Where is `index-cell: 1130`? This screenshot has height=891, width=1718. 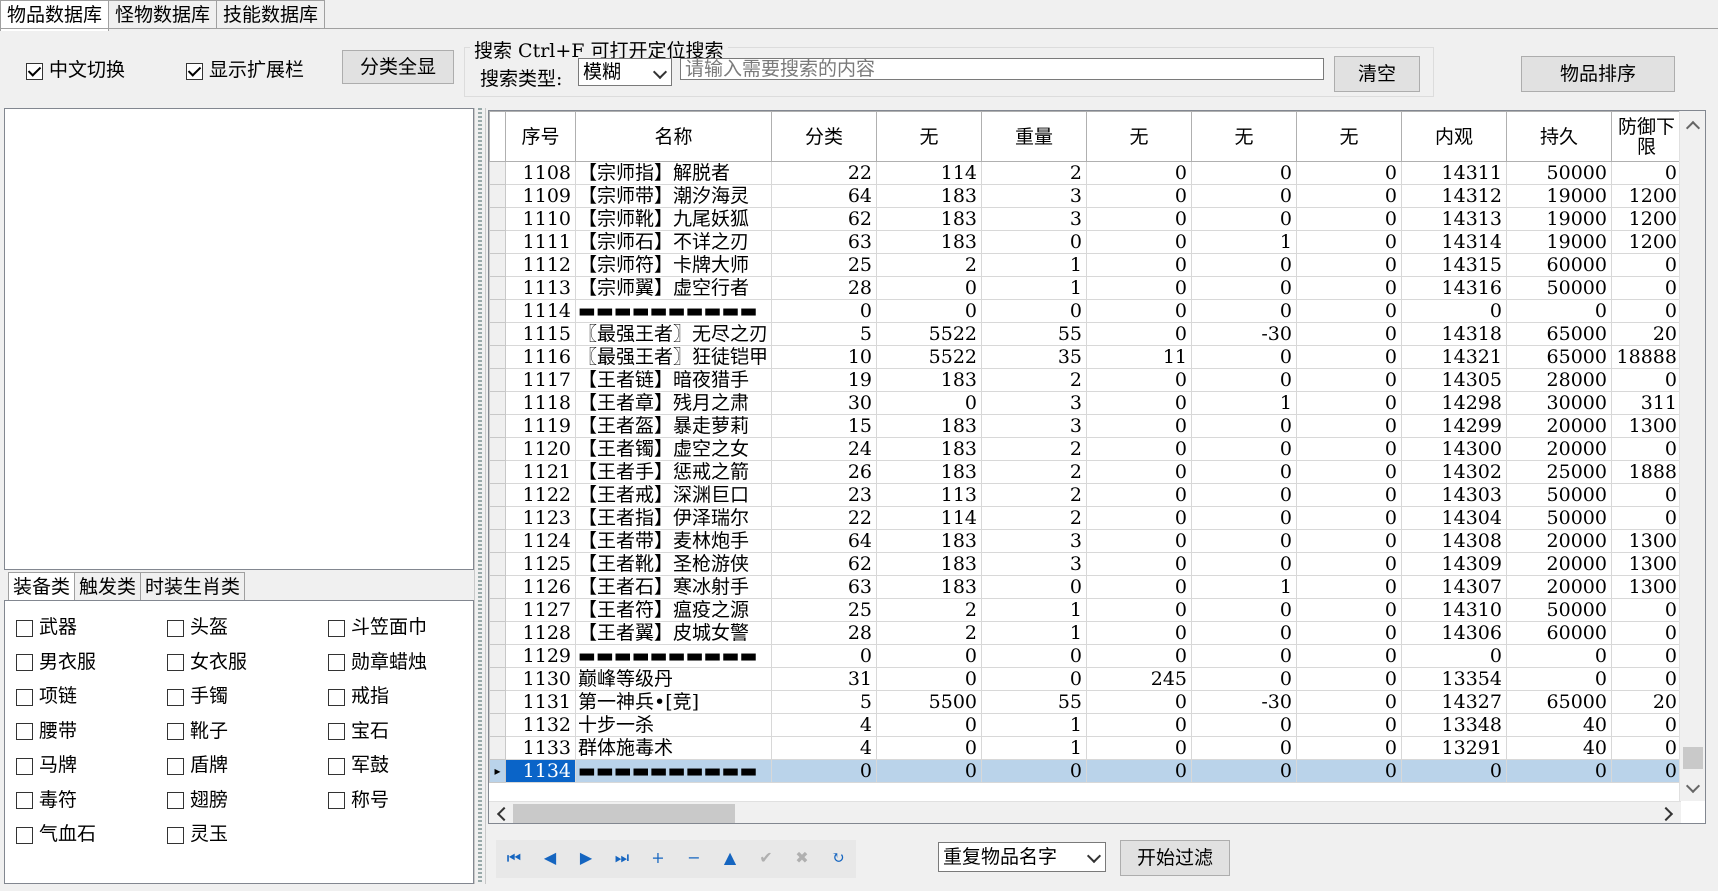
index-cell: 1130 is located at coordinates (540, 679).